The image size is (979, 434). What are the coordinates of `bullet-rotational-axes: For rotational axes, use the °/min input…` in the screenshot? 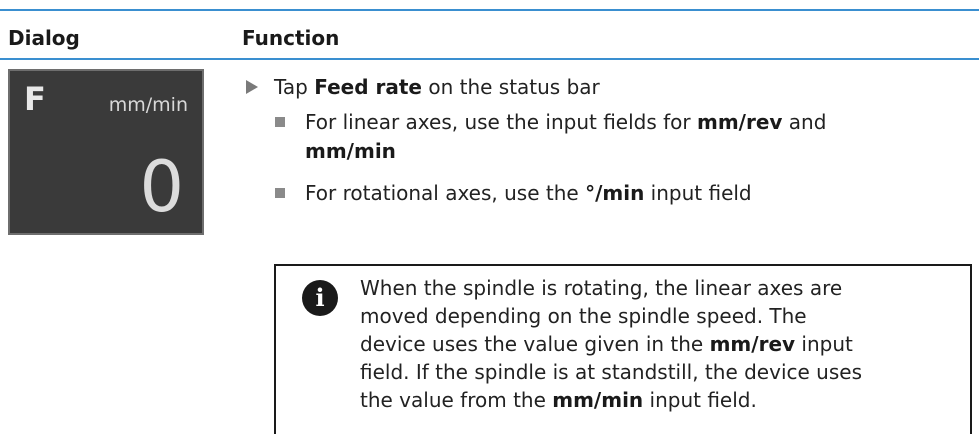 It's located at (528, 193).